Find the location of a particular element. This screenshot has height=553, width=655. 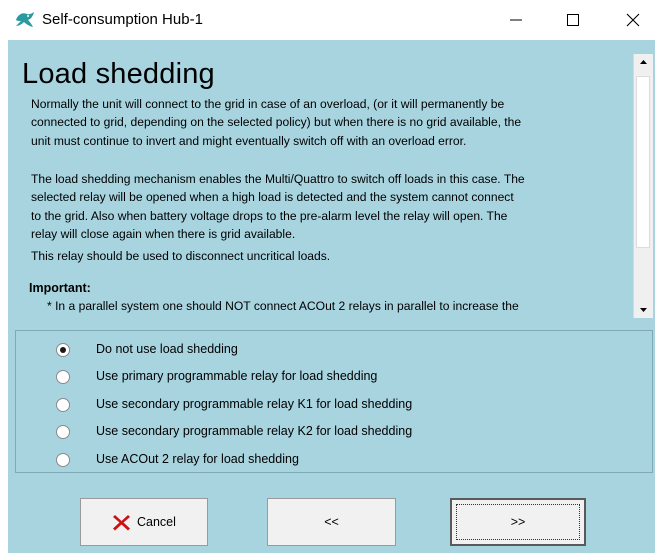

minimize-button is located at coordinates (516, 20).